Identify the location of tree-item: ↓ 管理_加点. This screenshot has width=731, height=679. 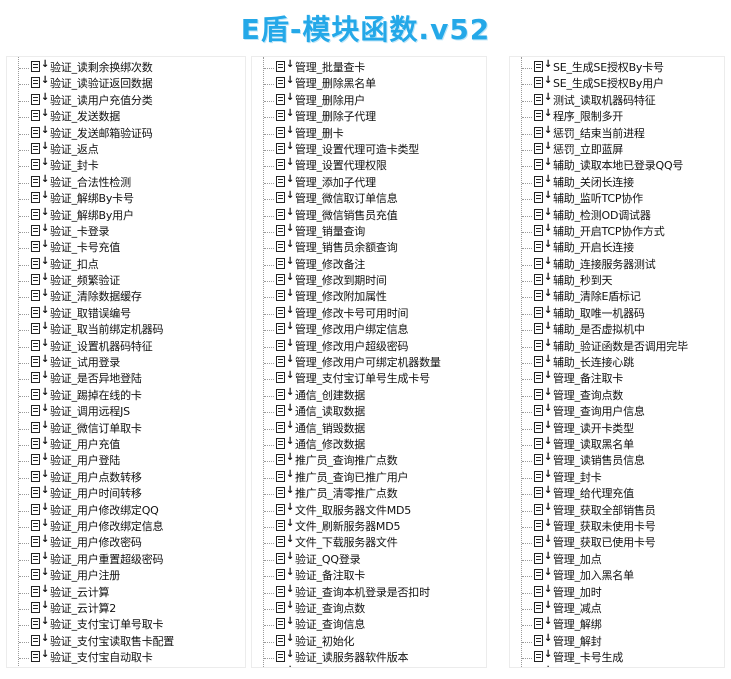
(617, 559).